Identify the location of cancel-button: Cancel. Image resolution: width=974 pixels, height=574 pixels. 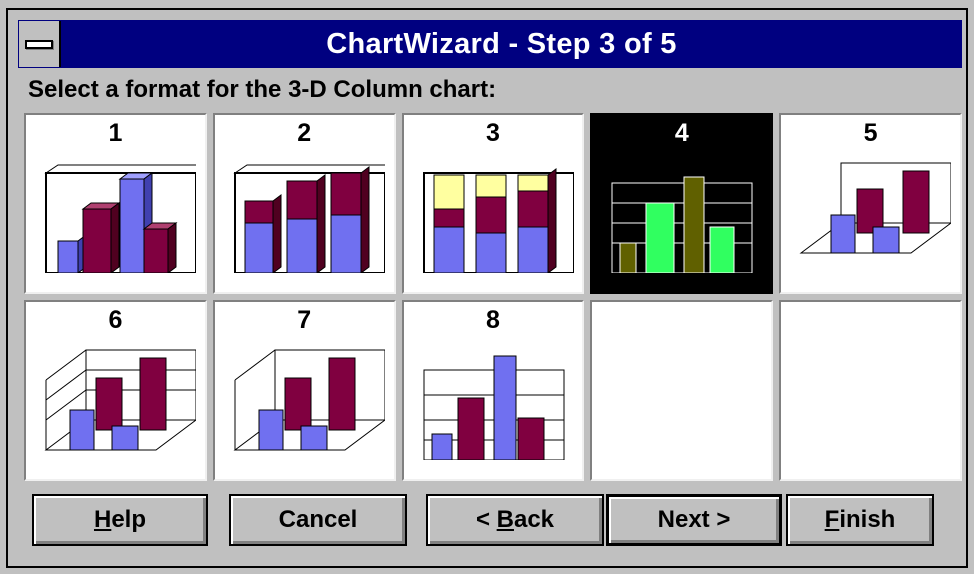
(318, 520).